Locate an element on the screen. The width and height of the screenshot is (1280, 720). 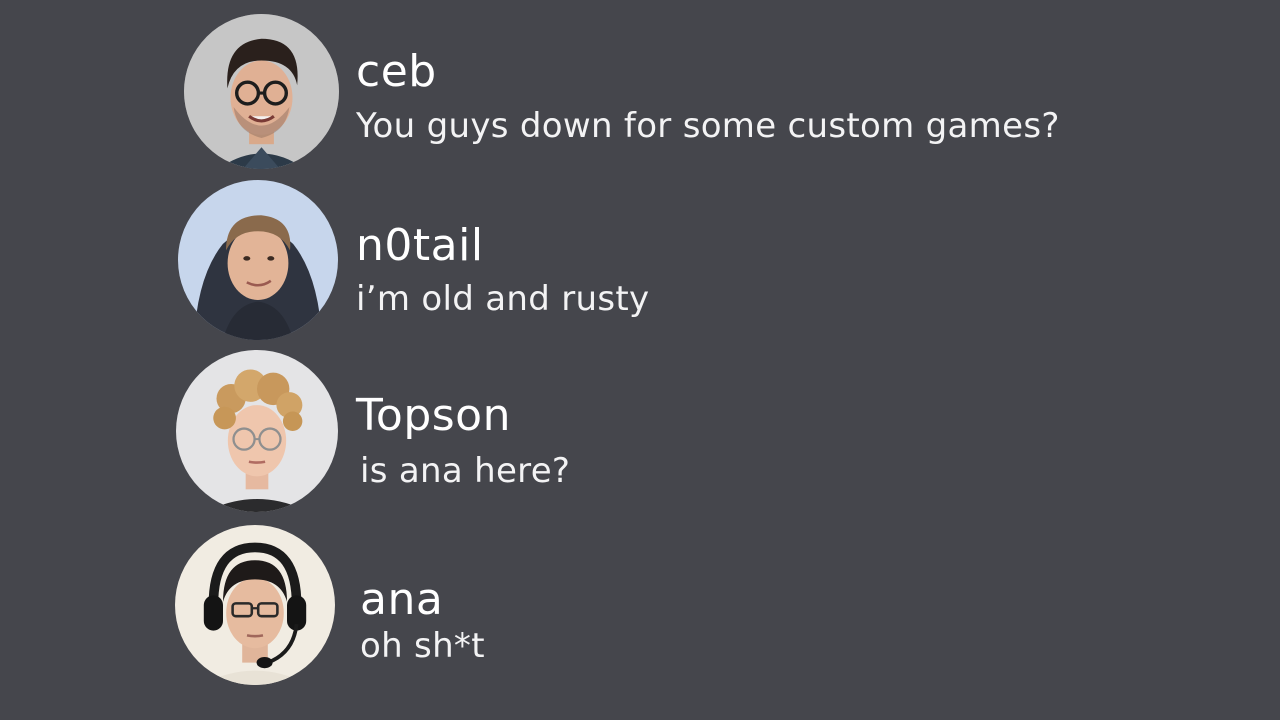
username: Topson is located at coordinates (433, 415).